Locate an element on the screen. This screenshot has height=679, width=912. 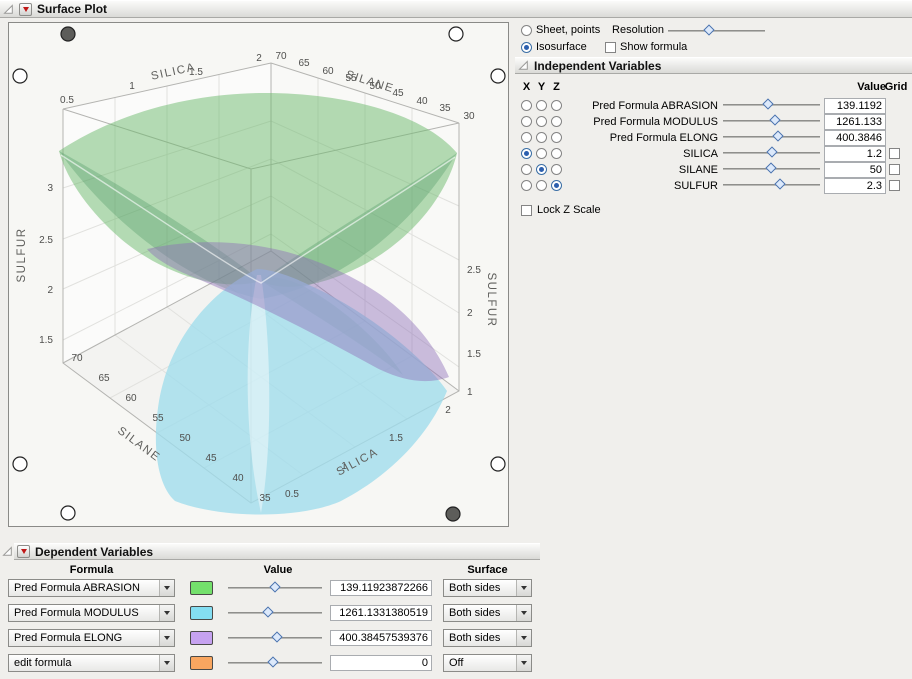
elong-dep-slider is located at coordinates (275, 637).